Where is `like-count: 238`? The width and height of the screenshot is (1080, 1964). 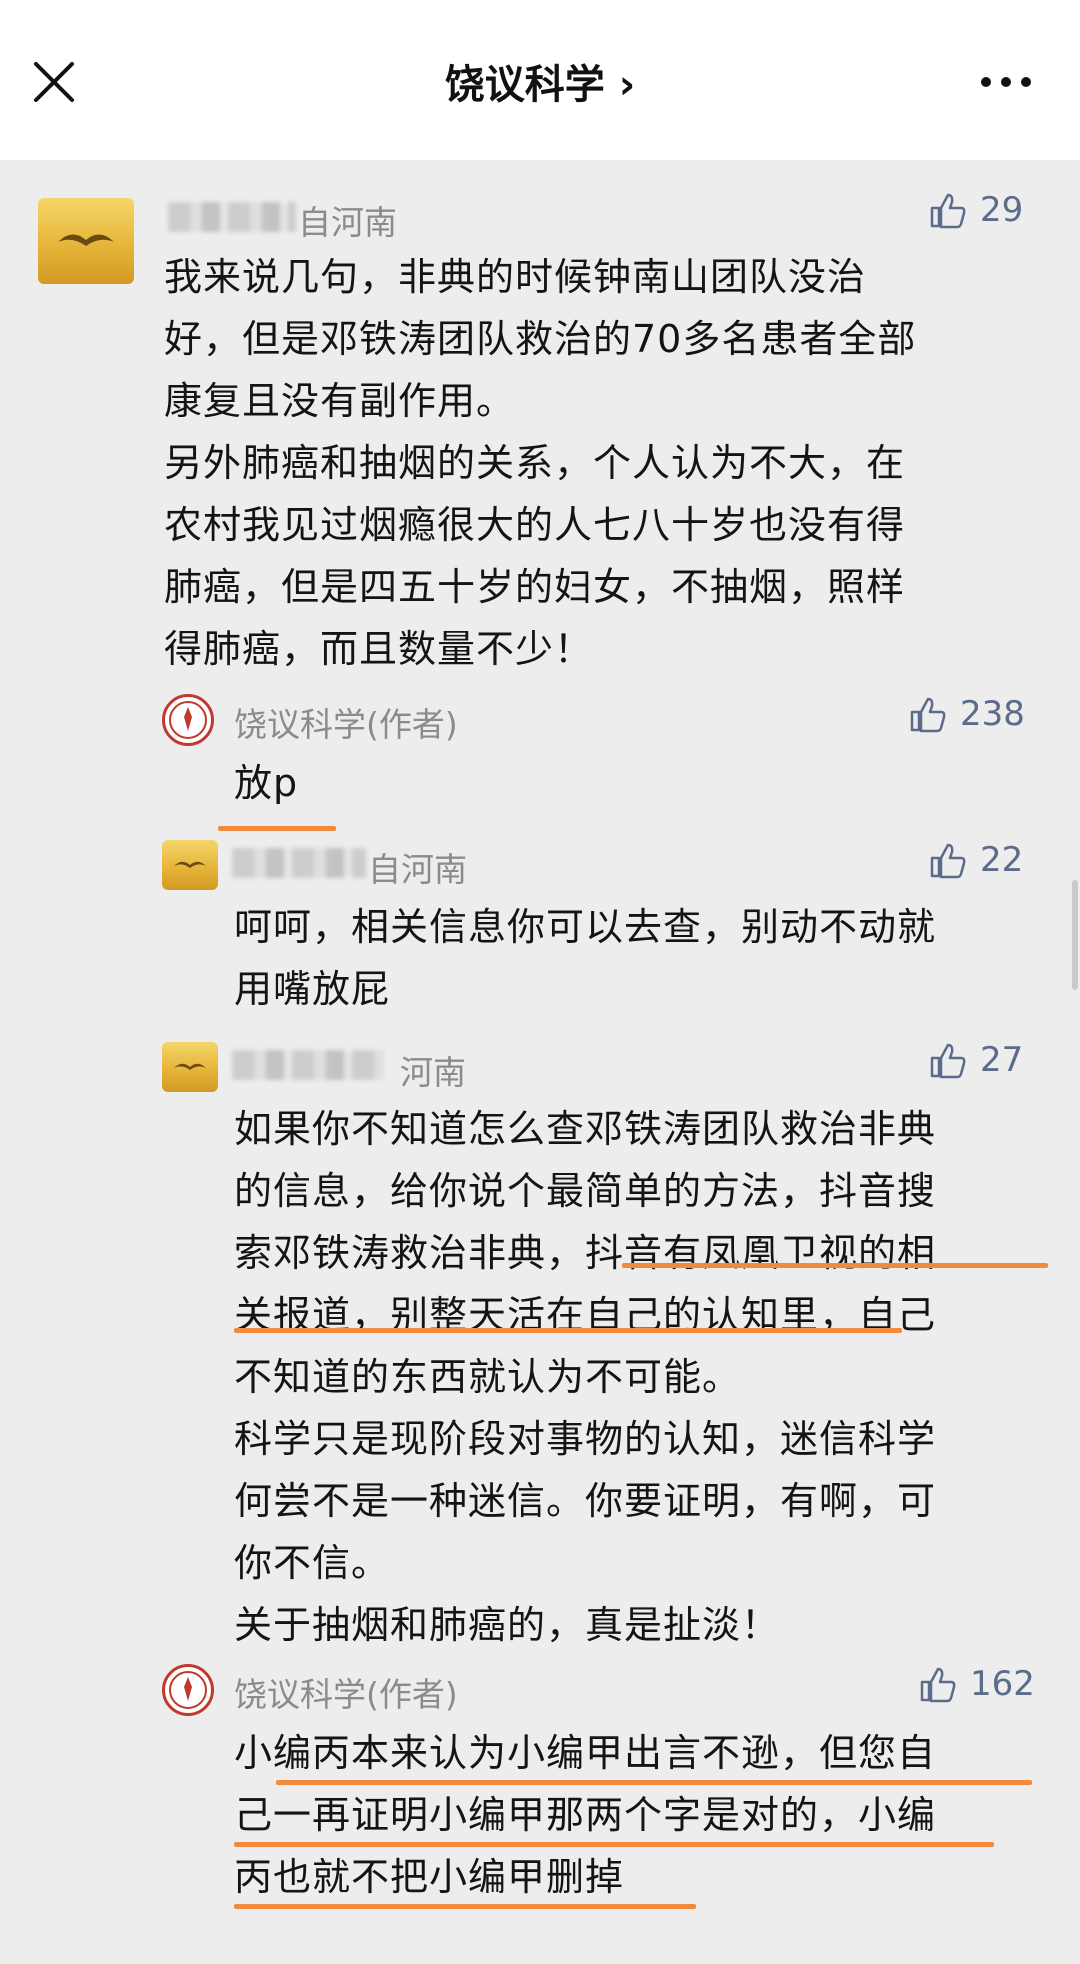 like-count: 238 is located at coordinates (992, 714).